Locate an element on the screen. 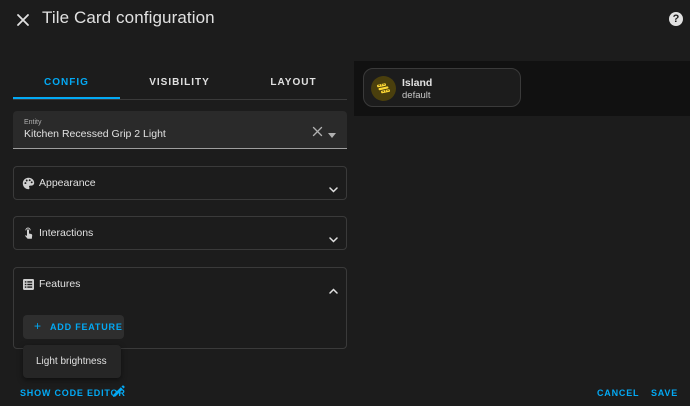 The height and width of the screenshot is (406, 690). add-feature-label: ADD FEATURE is located at coordinates (86, 327).